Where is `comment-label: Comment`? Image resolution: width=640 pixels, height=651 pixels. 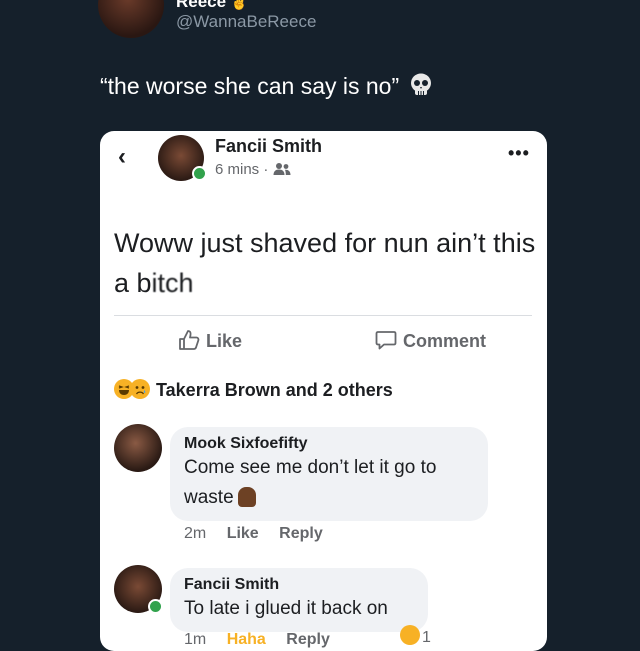 comment-label: Comment is located at coordinates (445, 341).